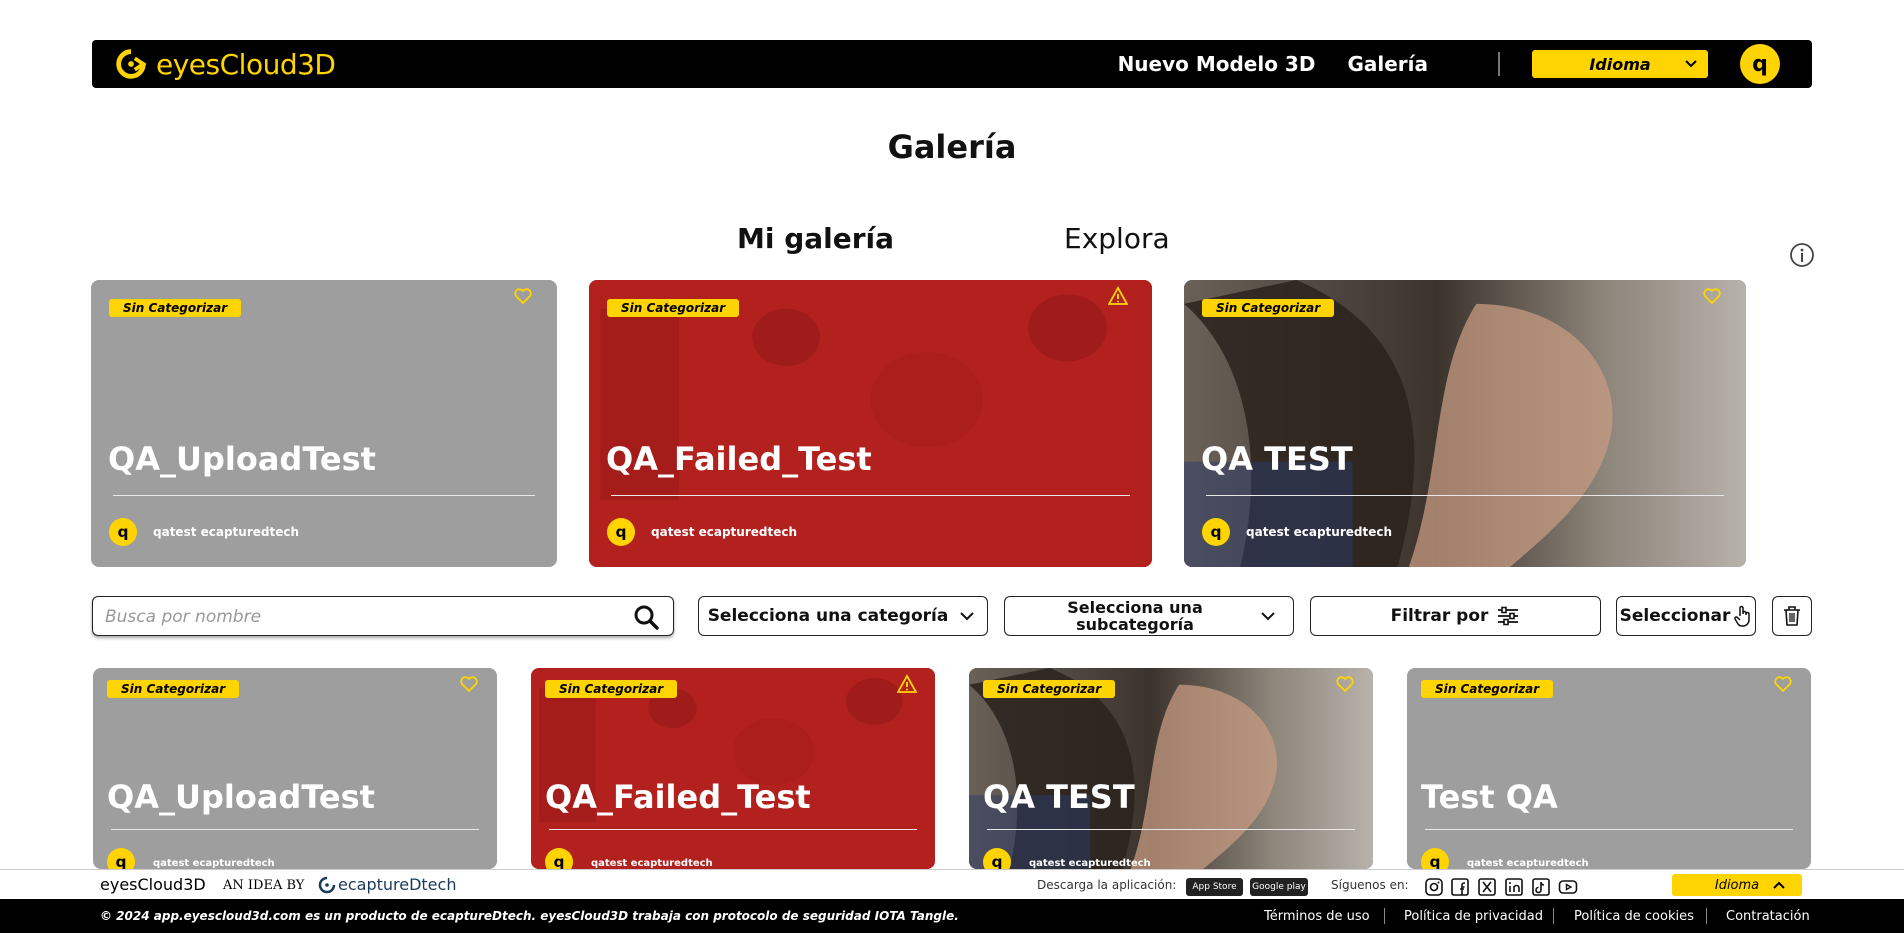 The image size is (1904, 933). I want to click on ecapturedtech-logo-icon, so click(327, 885).